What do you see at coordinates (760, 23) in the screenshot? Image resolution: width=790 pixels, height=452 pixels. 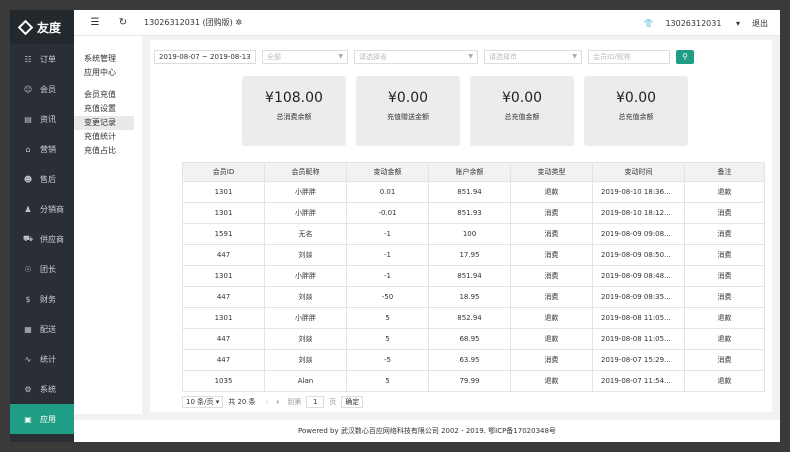 I see `logout-link: 退出` at bounding box center [760, 23].